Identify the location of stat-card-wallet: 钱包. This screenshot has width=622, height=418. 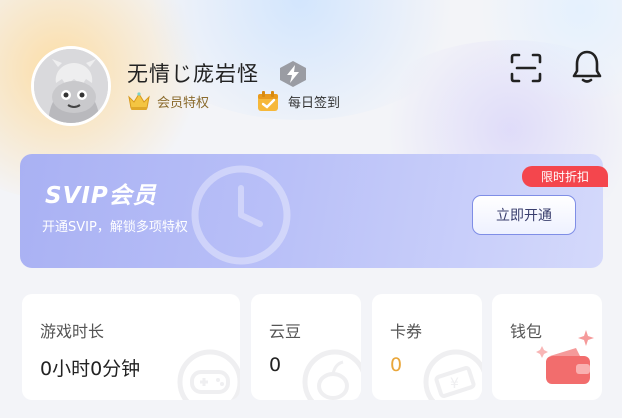
(547, 347).